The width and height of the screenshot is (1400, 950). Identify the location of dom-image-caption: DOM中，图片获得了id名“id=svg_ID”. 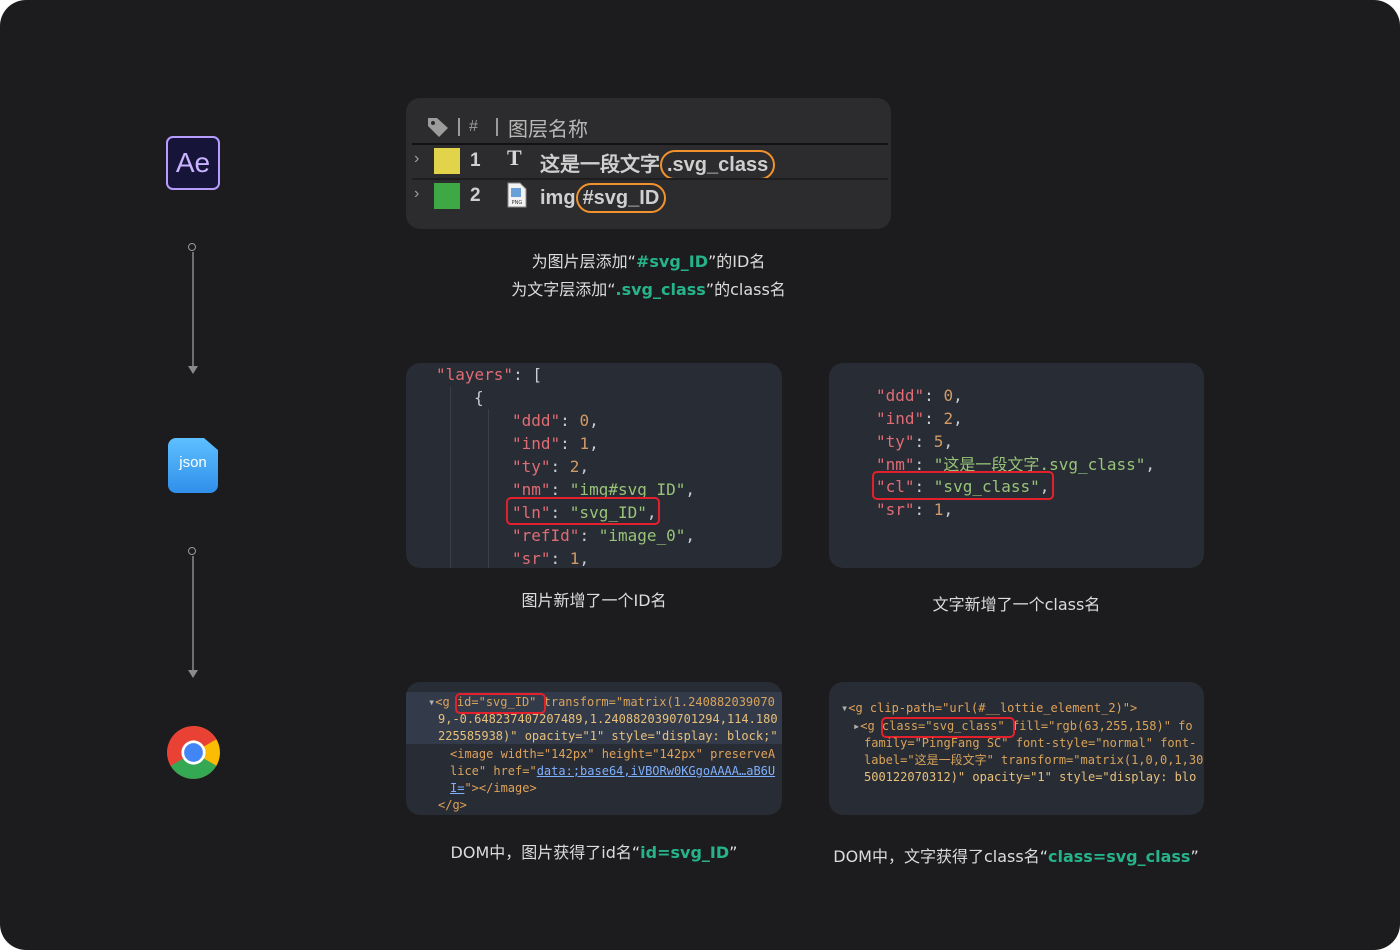
(594, 852).